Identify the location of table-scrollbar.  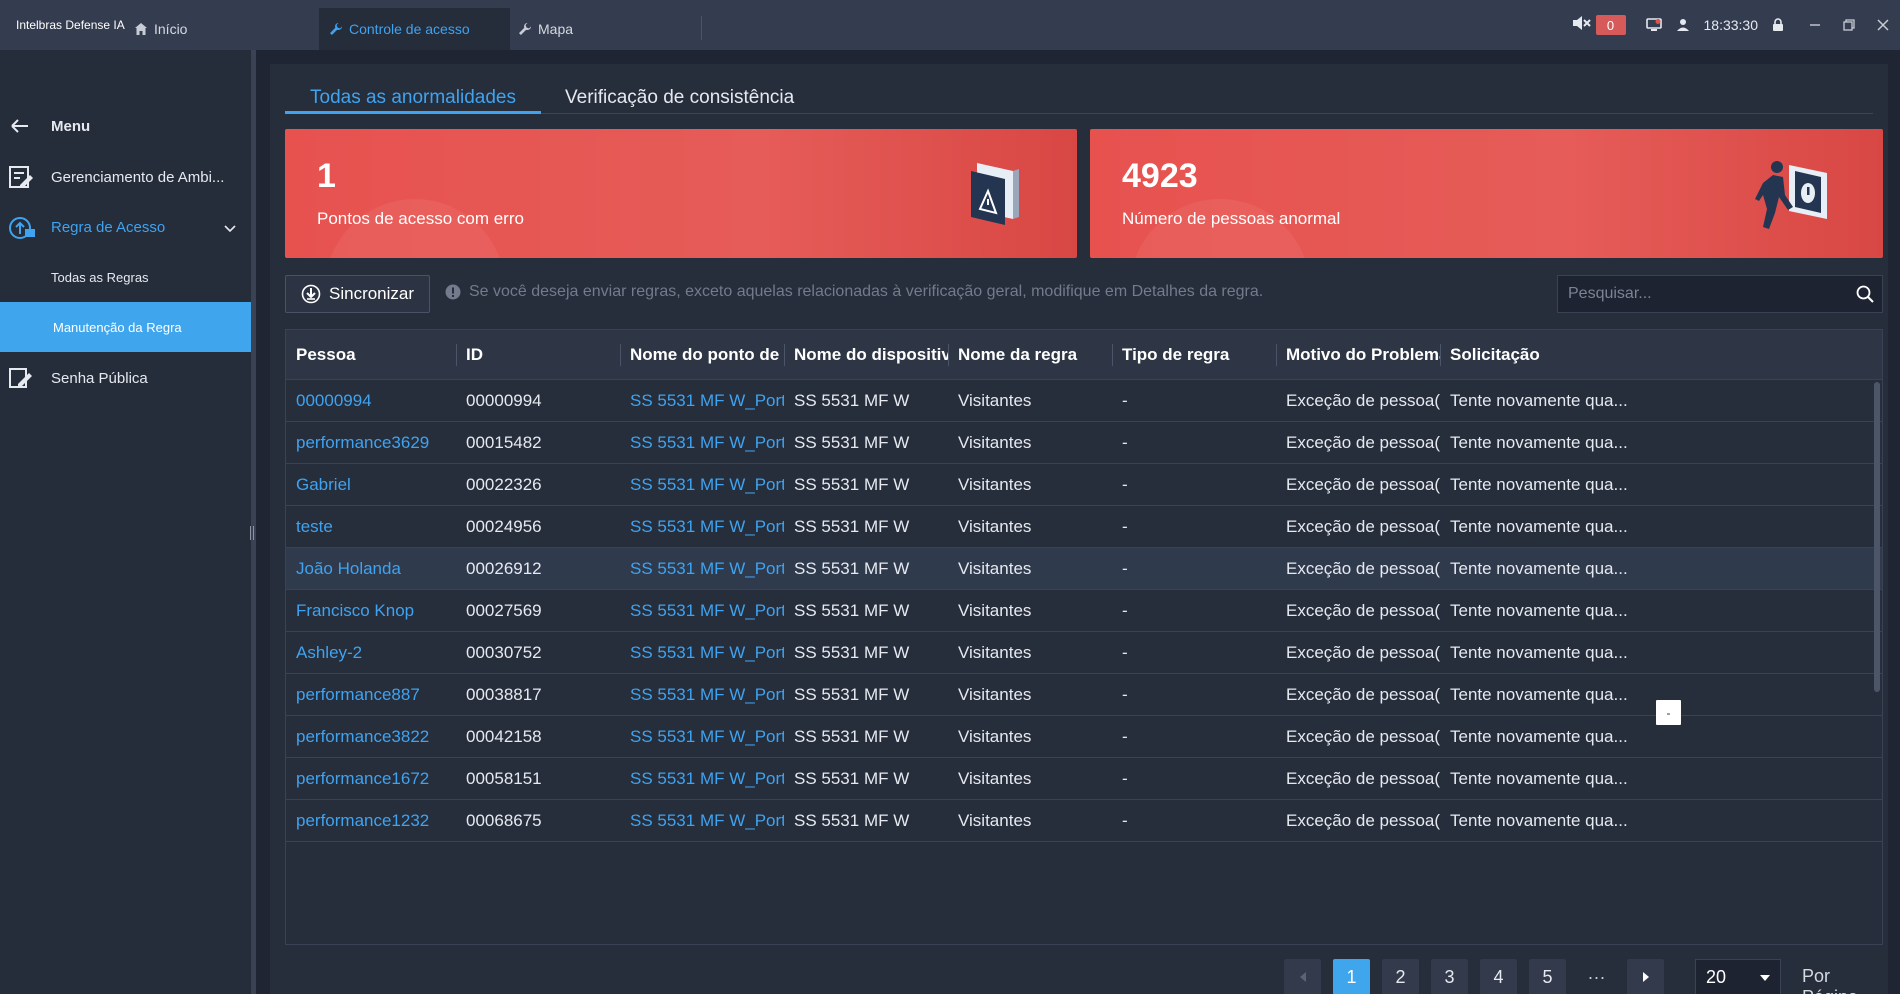
(1877, 662).